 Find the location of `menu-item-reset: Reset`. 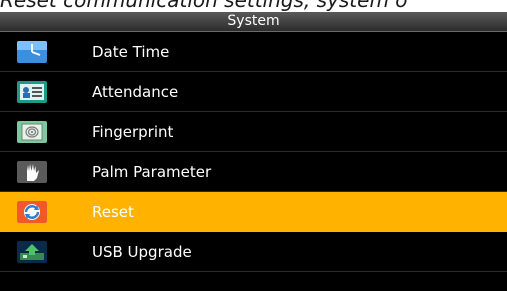

menu-item-reset: Reset is located at coordinates (253, 212).